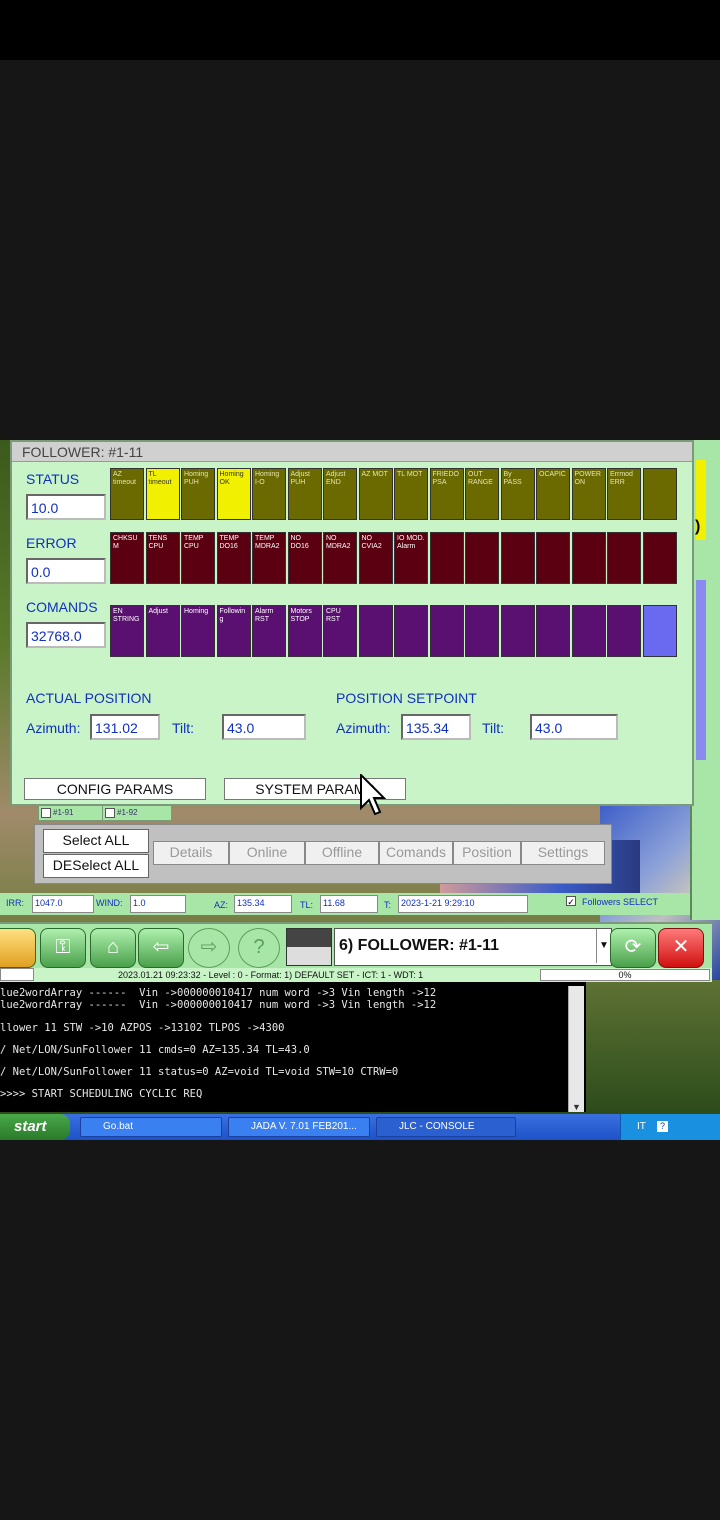 The width and height of the screenshot is (720, 1520). I want to click on wind-label: WIND:, so click(109, 903).